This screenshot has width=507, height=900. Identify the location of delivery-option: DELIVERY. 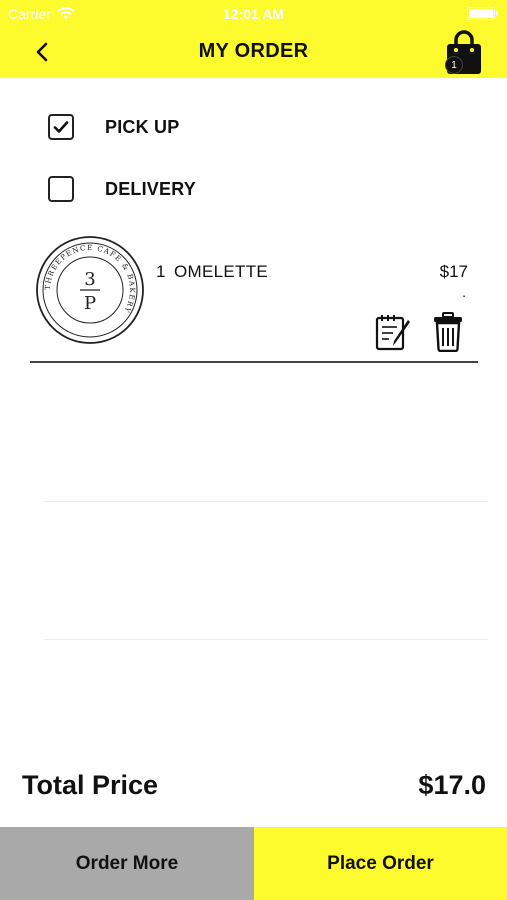
(122, 189).